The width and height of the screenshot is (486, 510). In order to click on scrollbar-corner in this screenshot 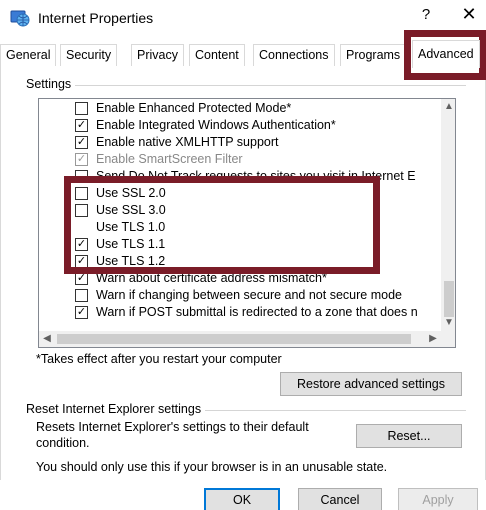, I will do `click(448, 339)`.